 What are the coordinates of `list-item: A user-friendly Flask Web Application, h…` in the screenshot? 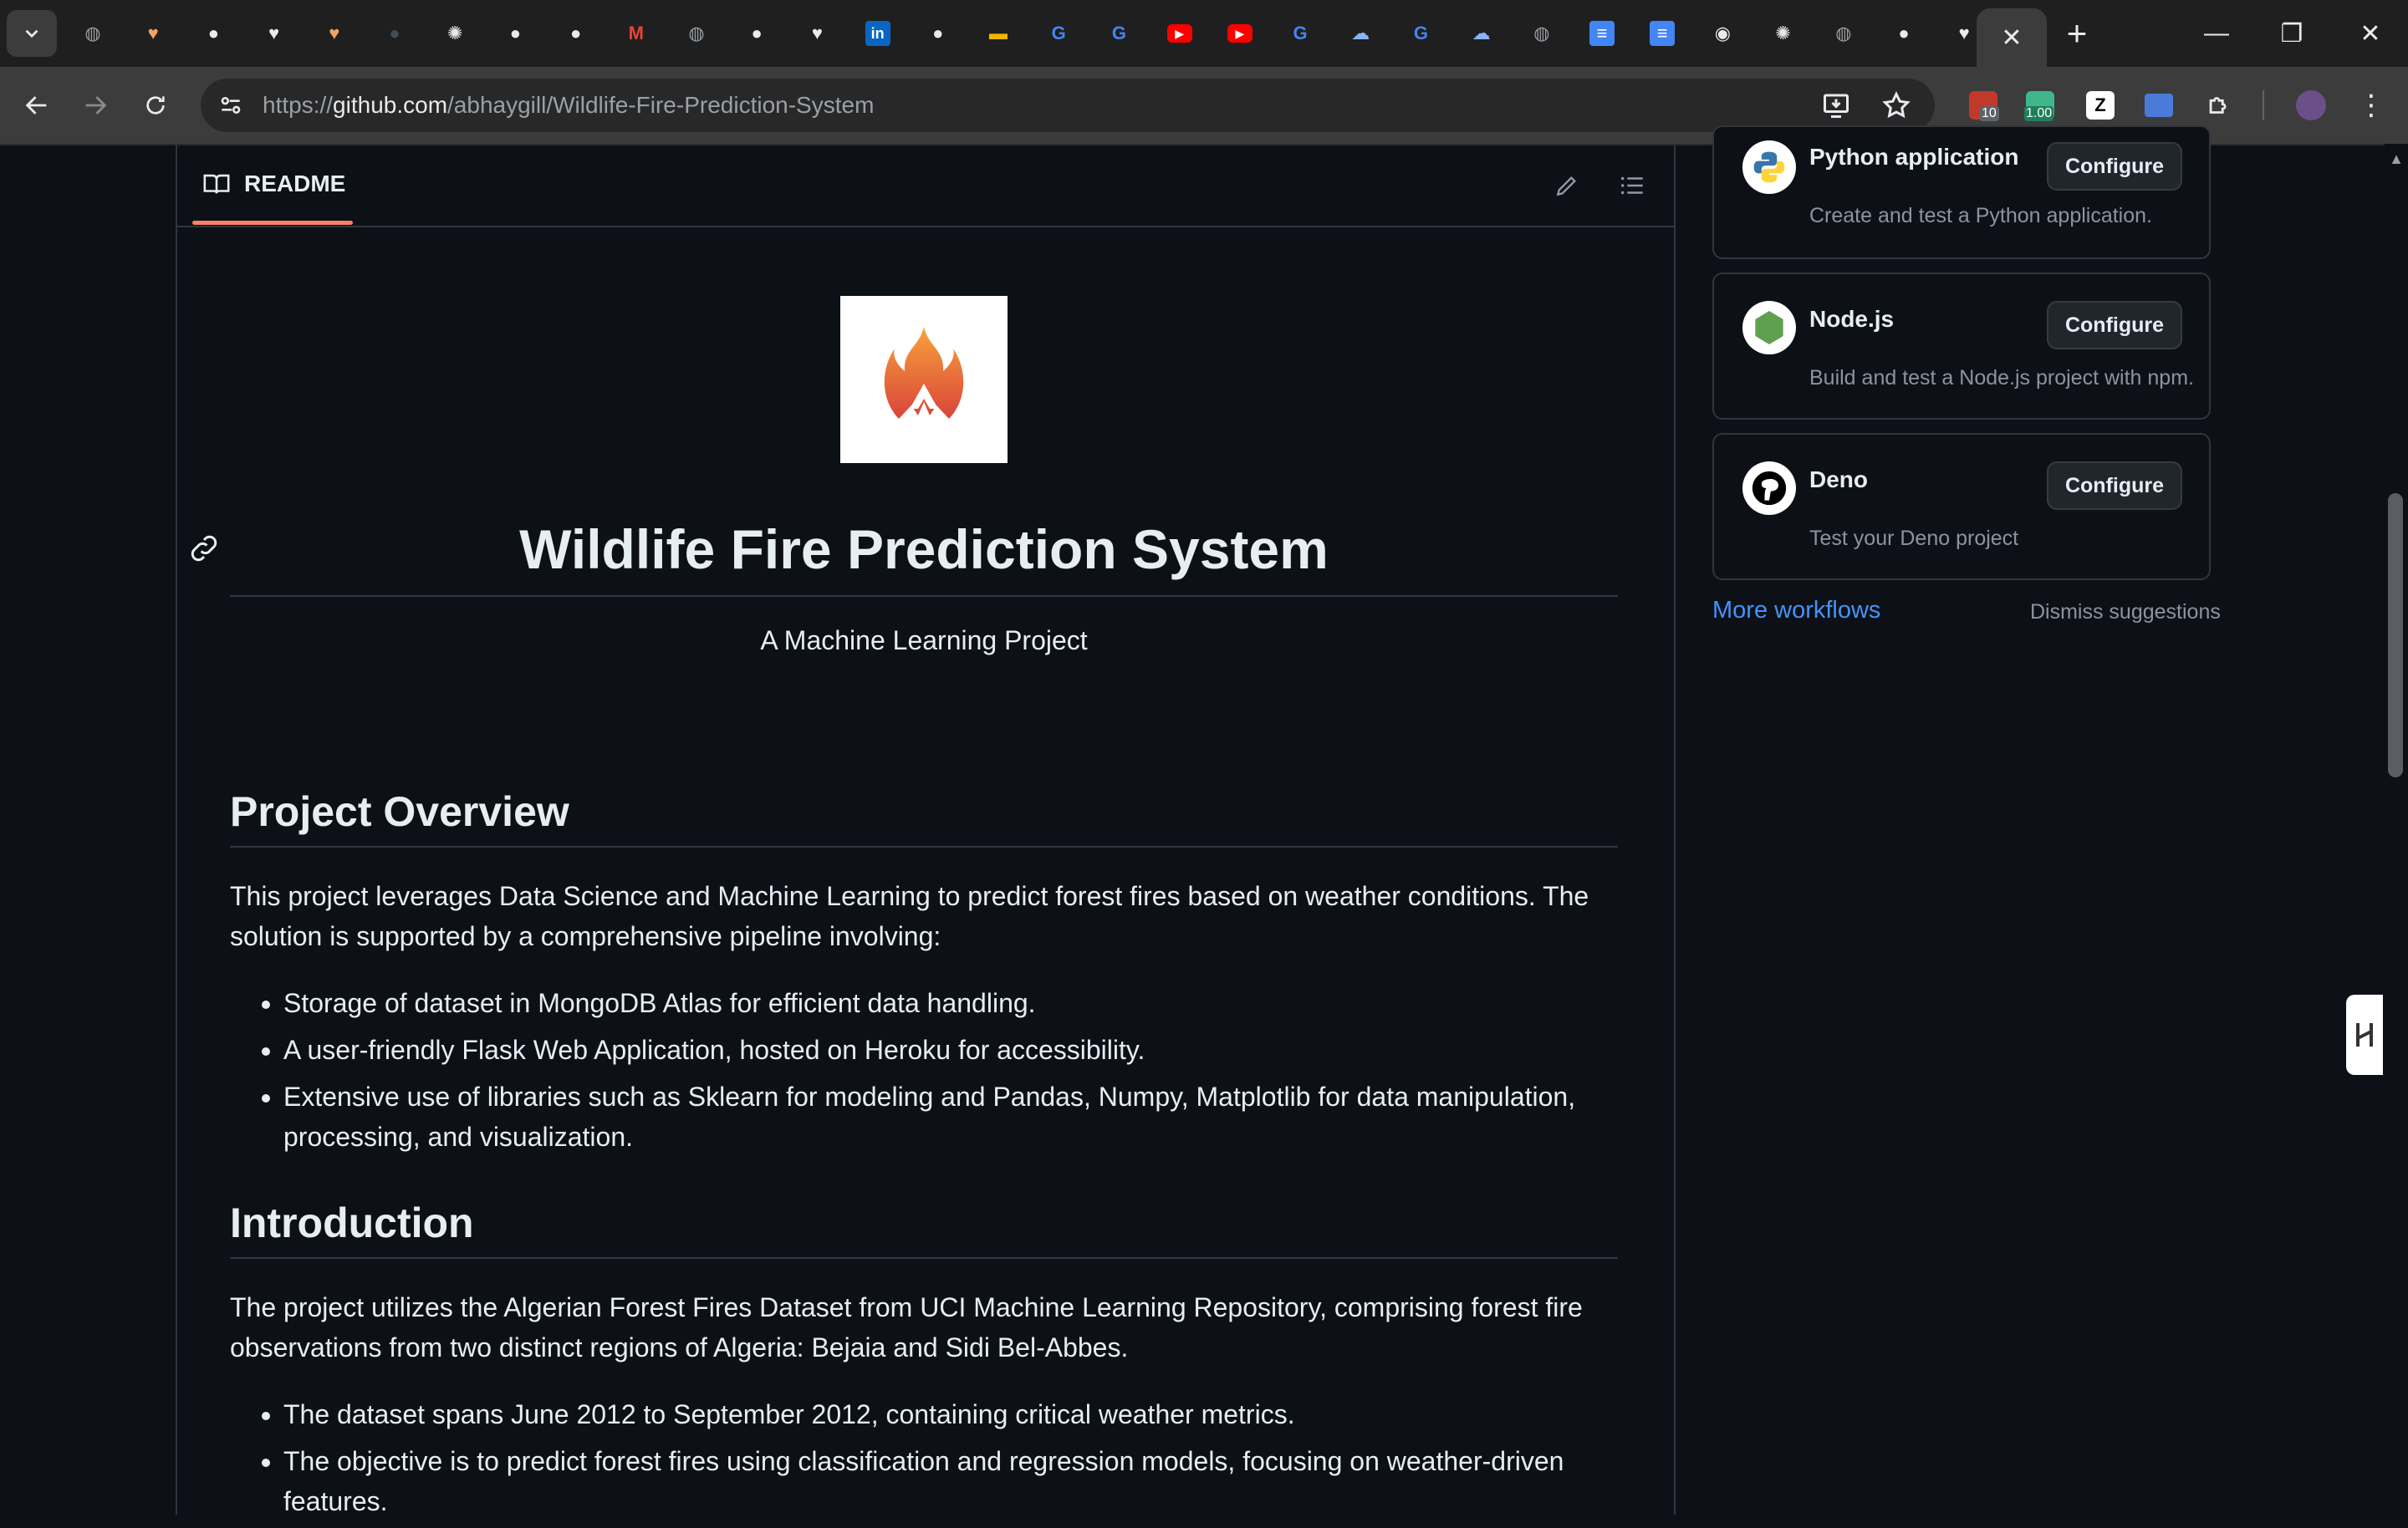 It's located at (977, 1050).